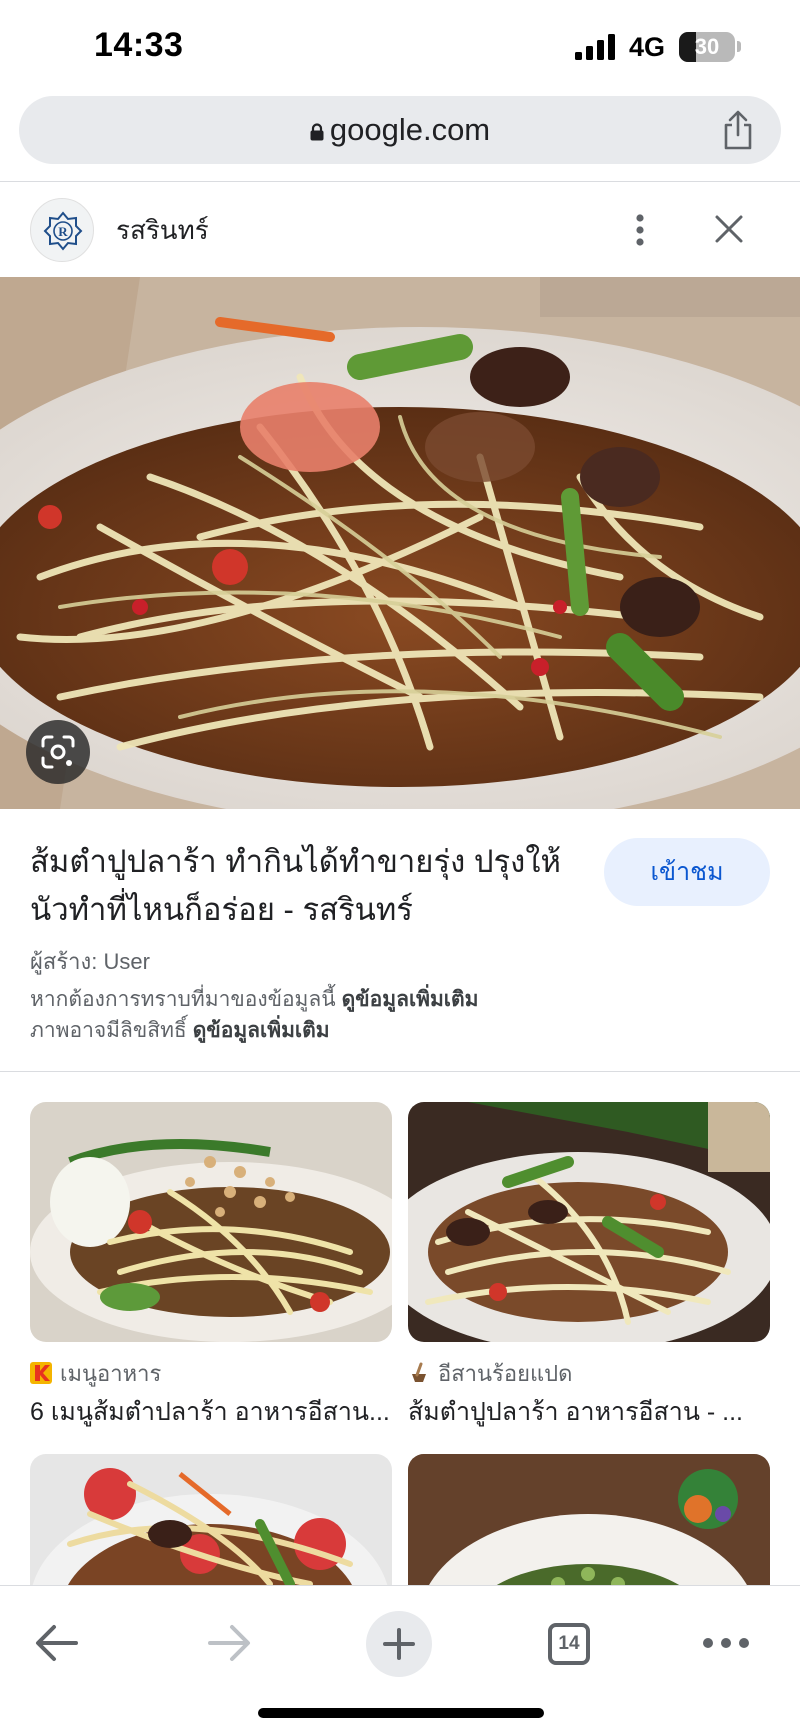  Describe the element at coordinates (183, 999) in the screenshot. I see `info-source-text: หากต้องการทราบที่มาของข้อมูลนี้` at that location.